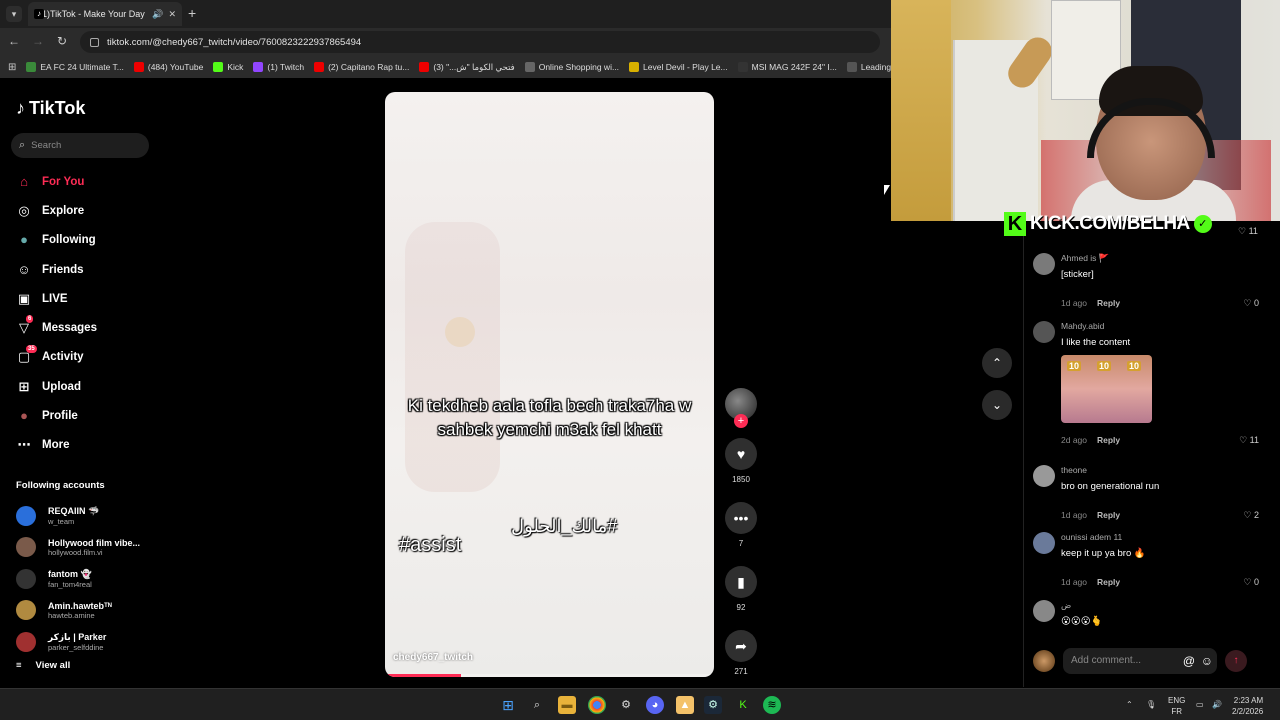 The image size is (1280, 720). What do you see at coordinates (1176, 706) in the screenshot?
I see `language-indicator: ENG FR` at bounding box center [1176, 706].